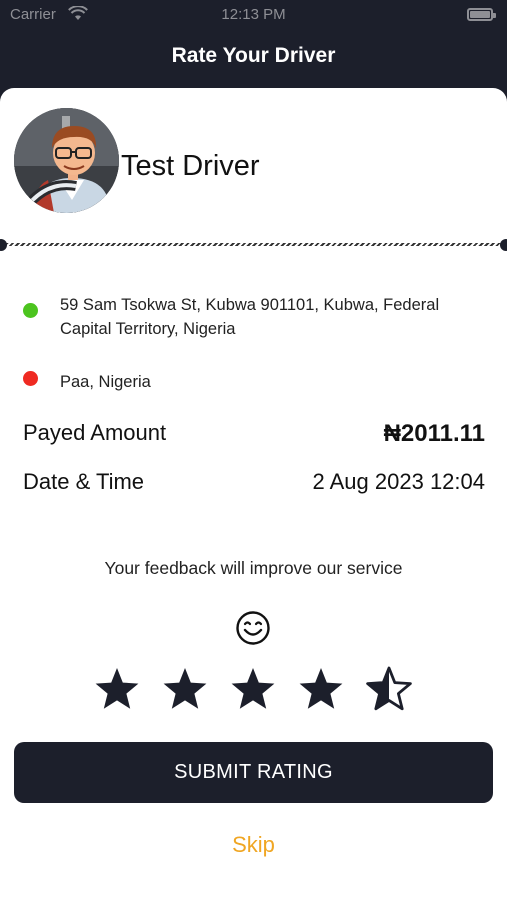 The width and height of the screenshot is (507, 900). Describe the element at coordinates (481, 14) in the screenshot. I see `battery-icon` at that location.